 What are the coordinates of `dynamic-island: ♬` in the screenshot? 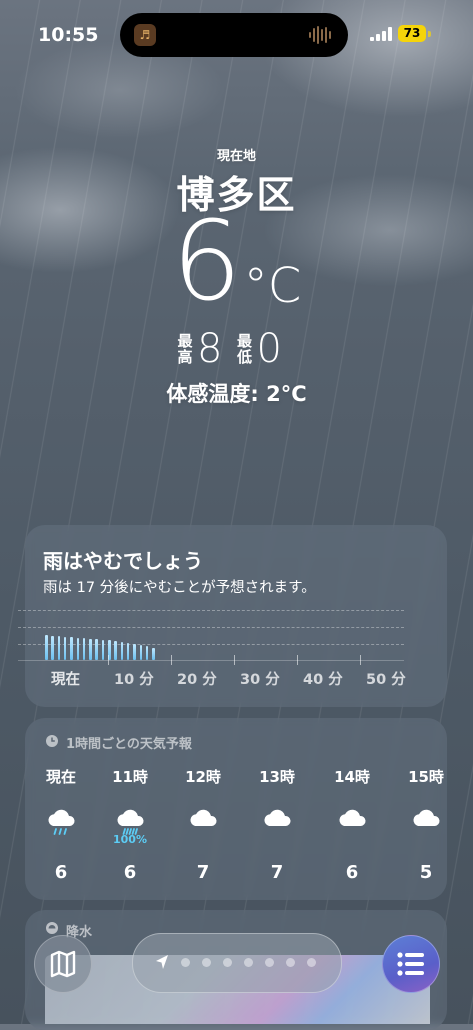 It's located at (234, 35).